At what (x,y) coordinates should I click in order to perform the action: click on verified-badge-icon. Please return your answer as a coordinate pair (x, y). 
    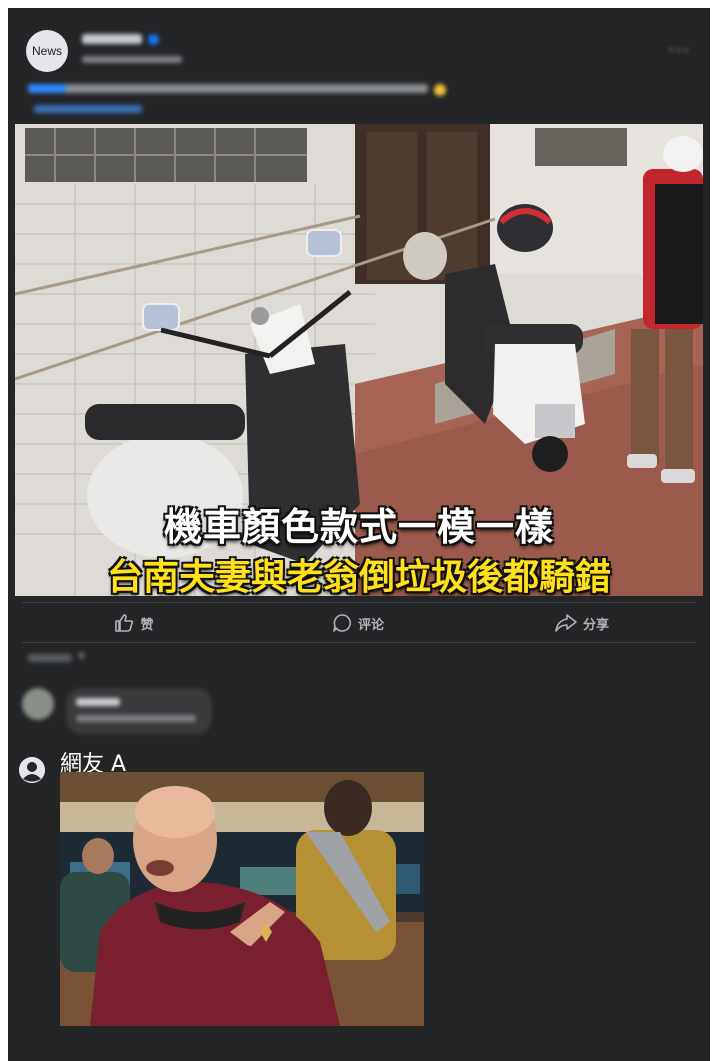
    Looking at the image, I should click on (153, 39).